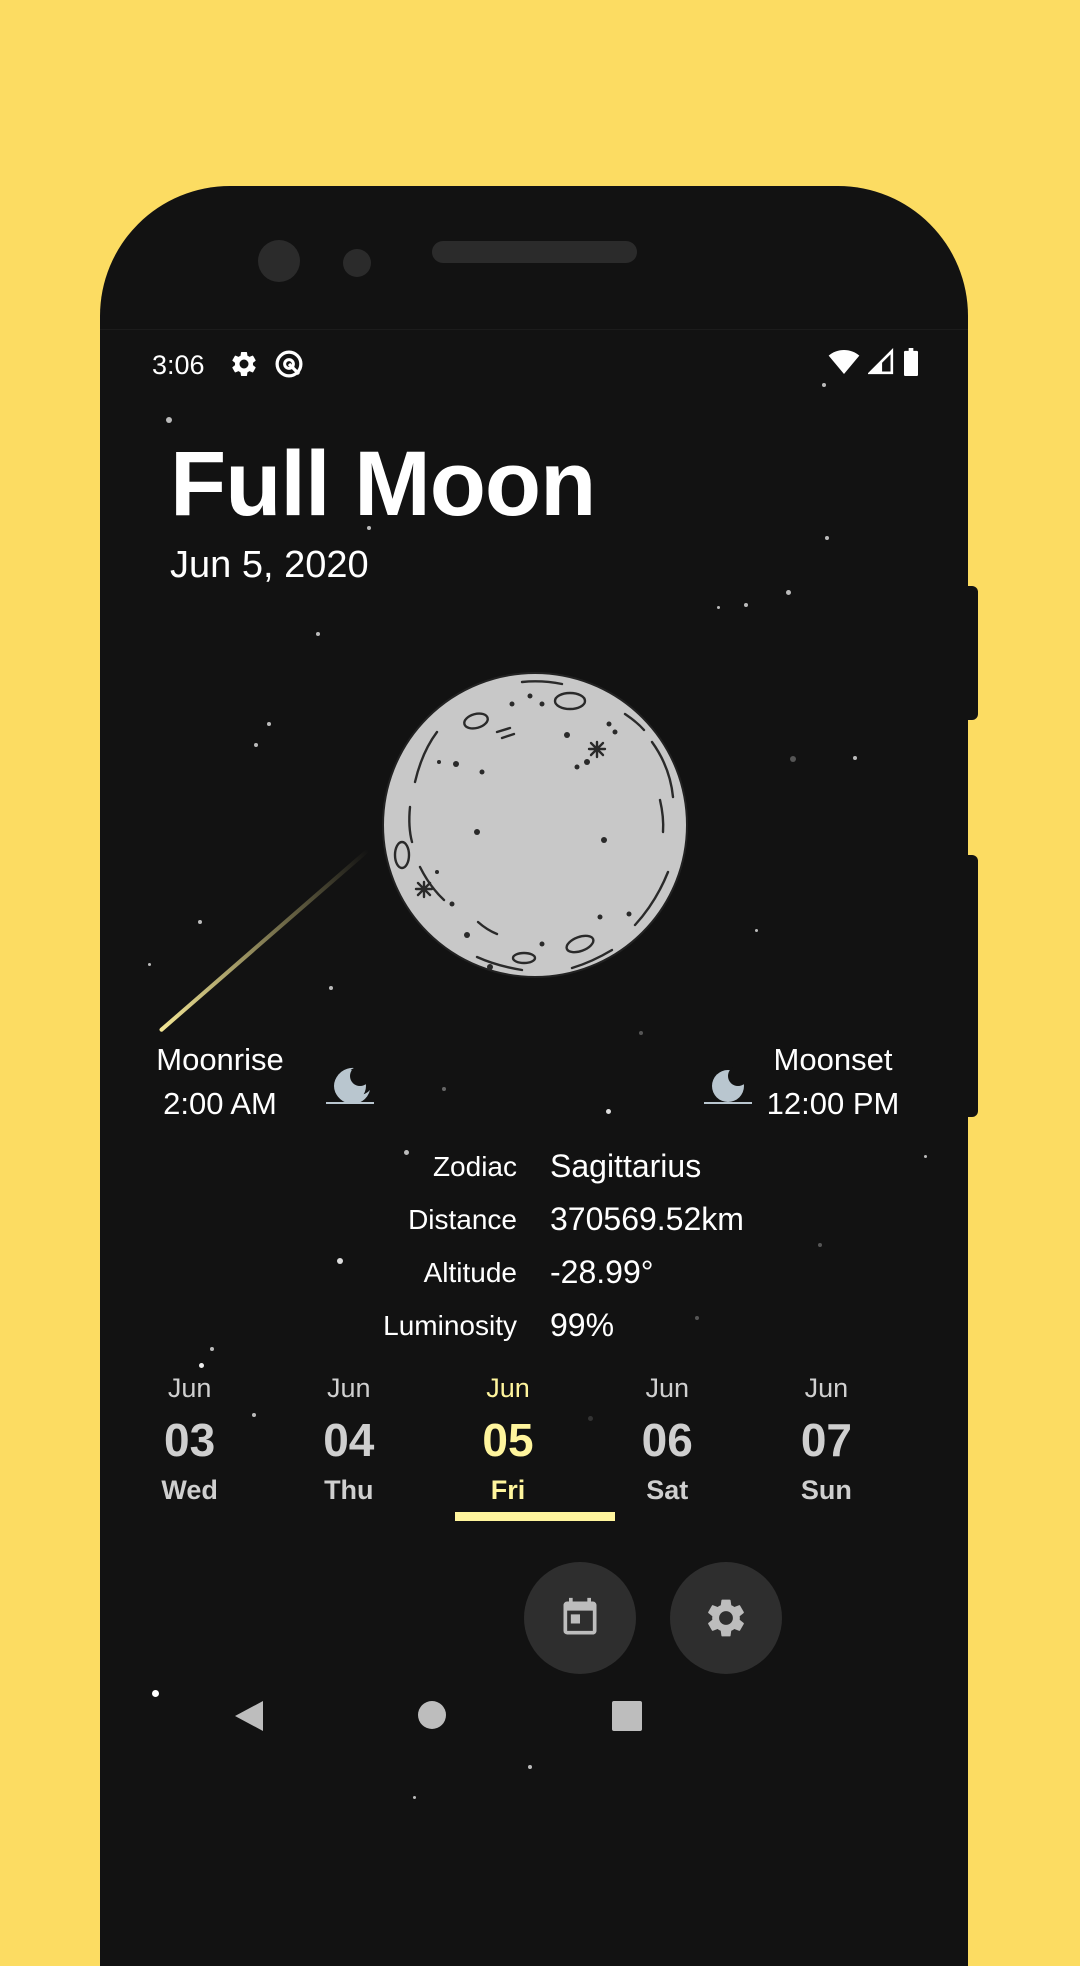  I want to click on settings-button, so click(726, 1618).